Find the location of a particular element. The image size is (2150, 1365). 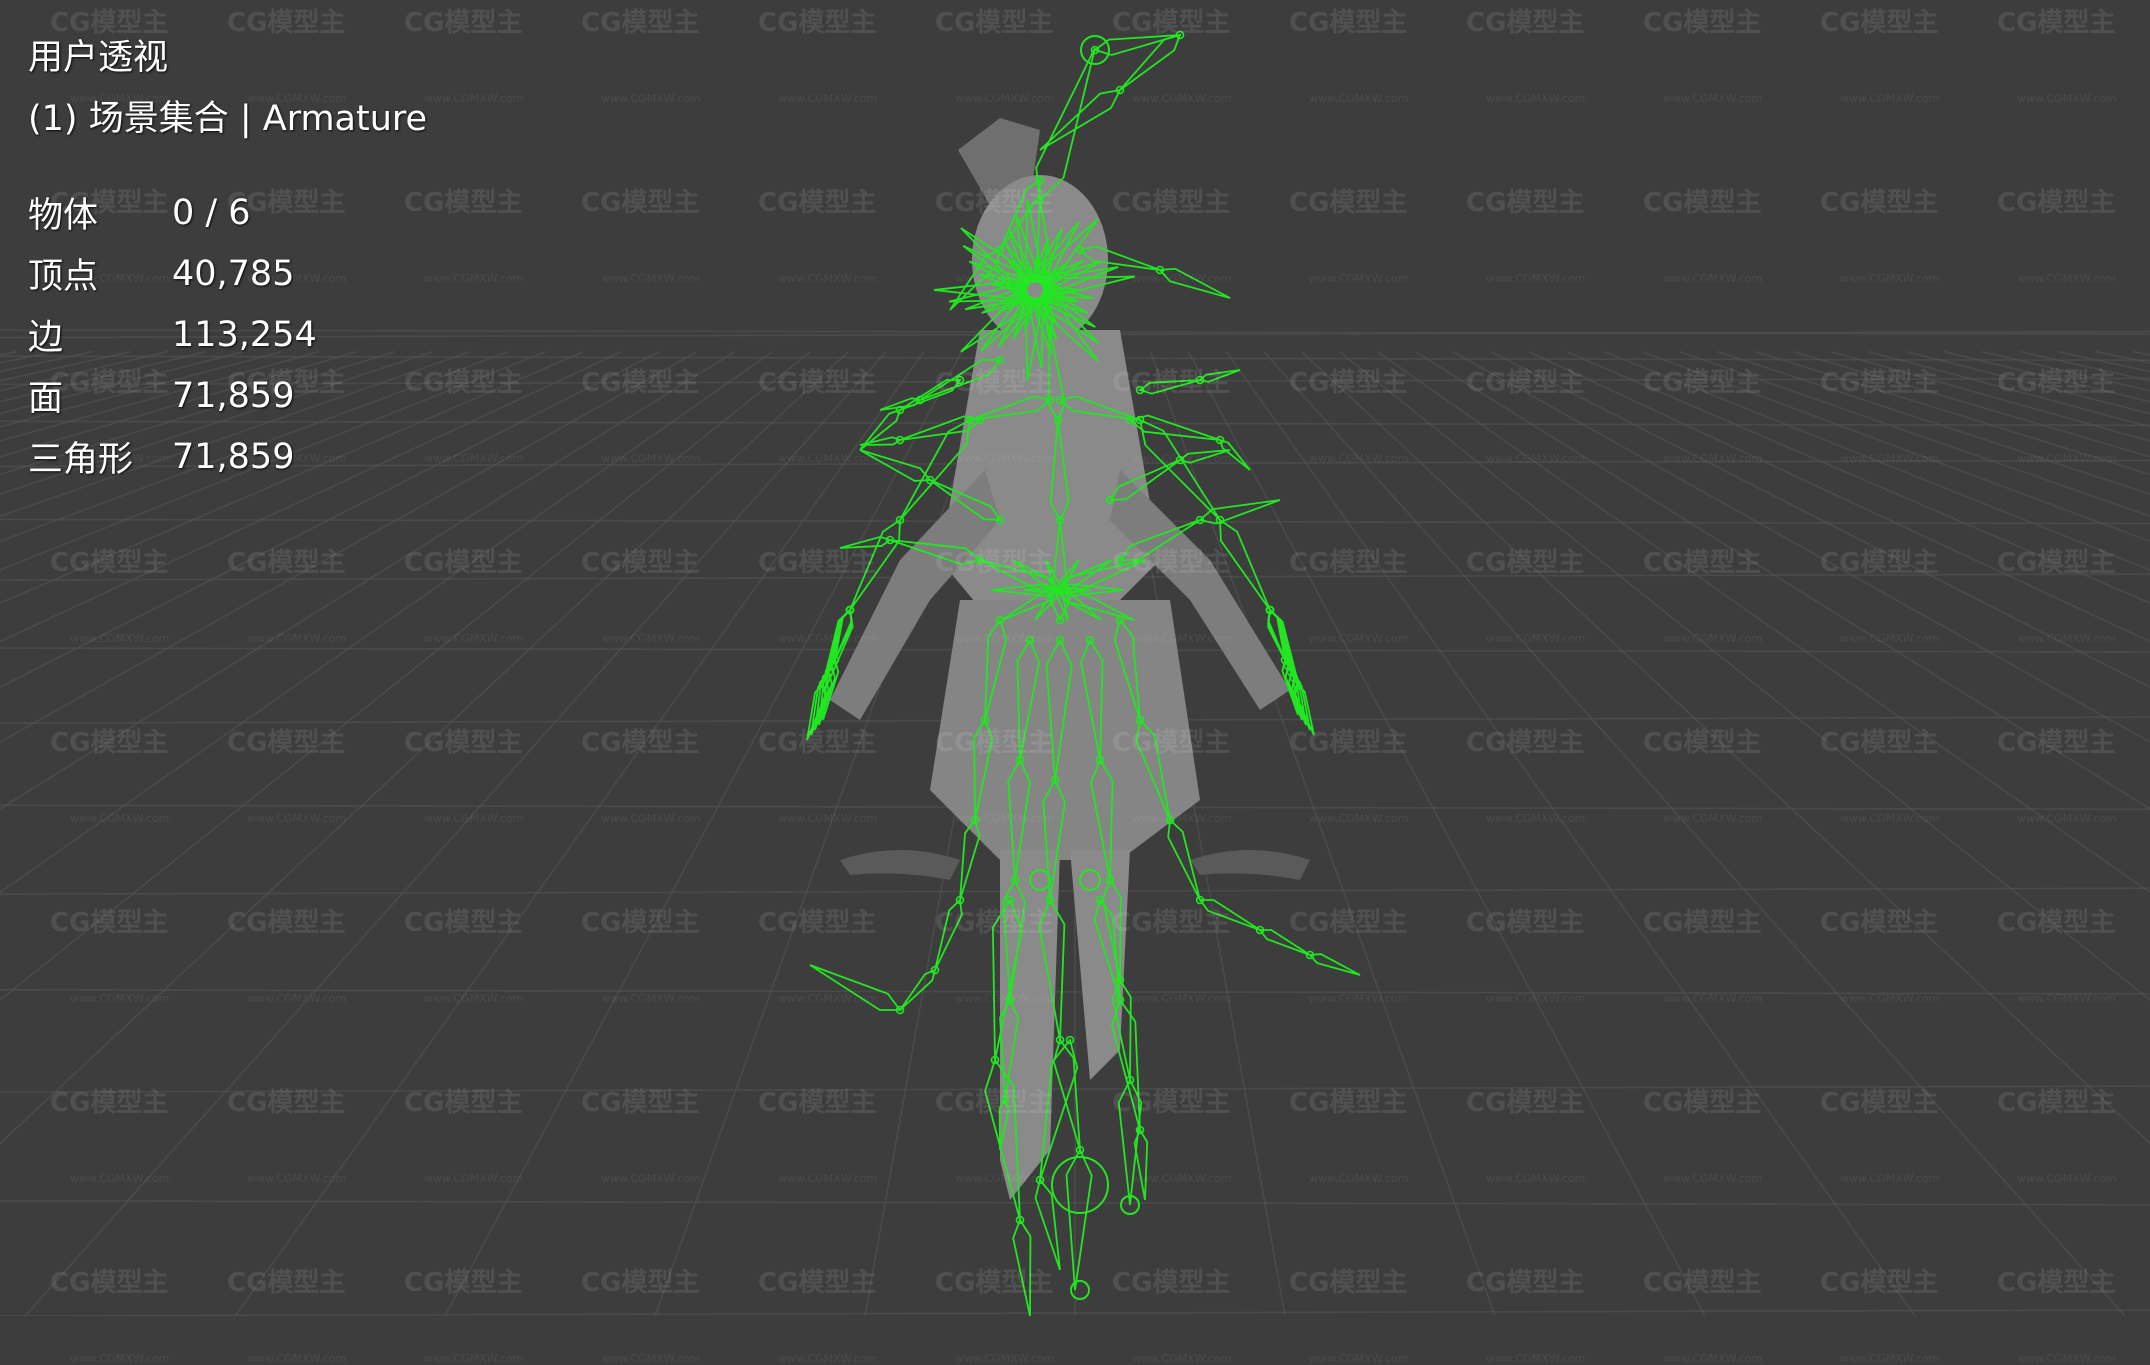

stat-value: 40,785 is located at coordinates (233, 273).